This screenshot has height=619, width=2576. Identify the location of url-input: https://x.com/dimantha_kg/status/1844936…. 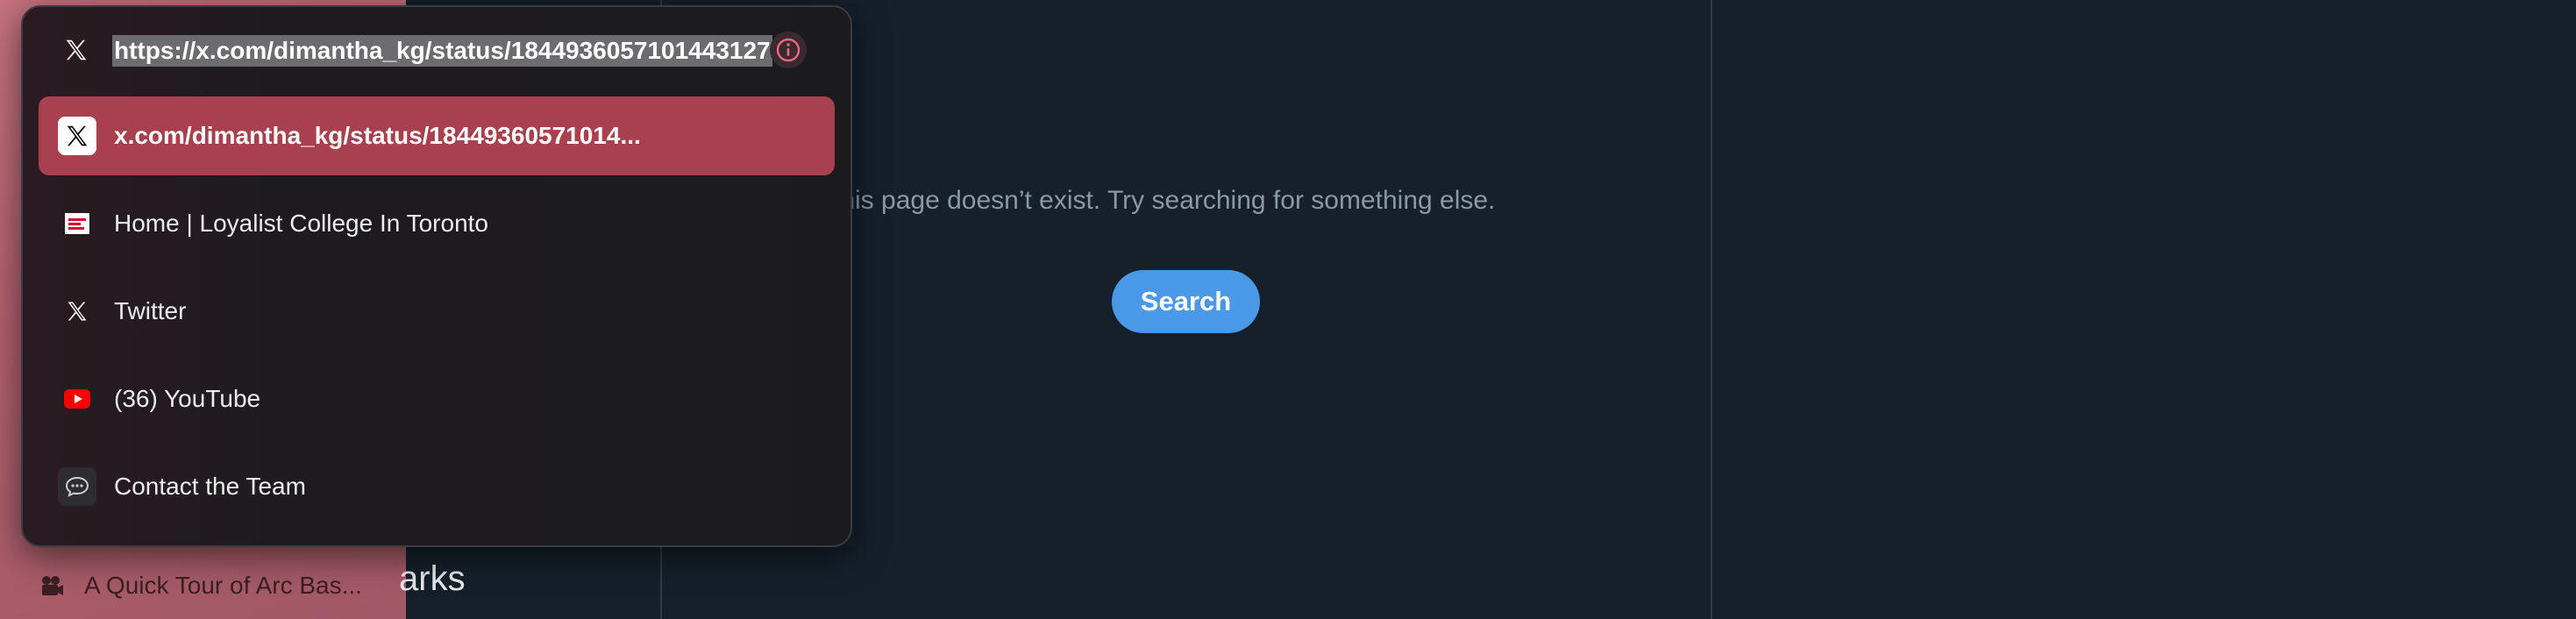
(442, 51).